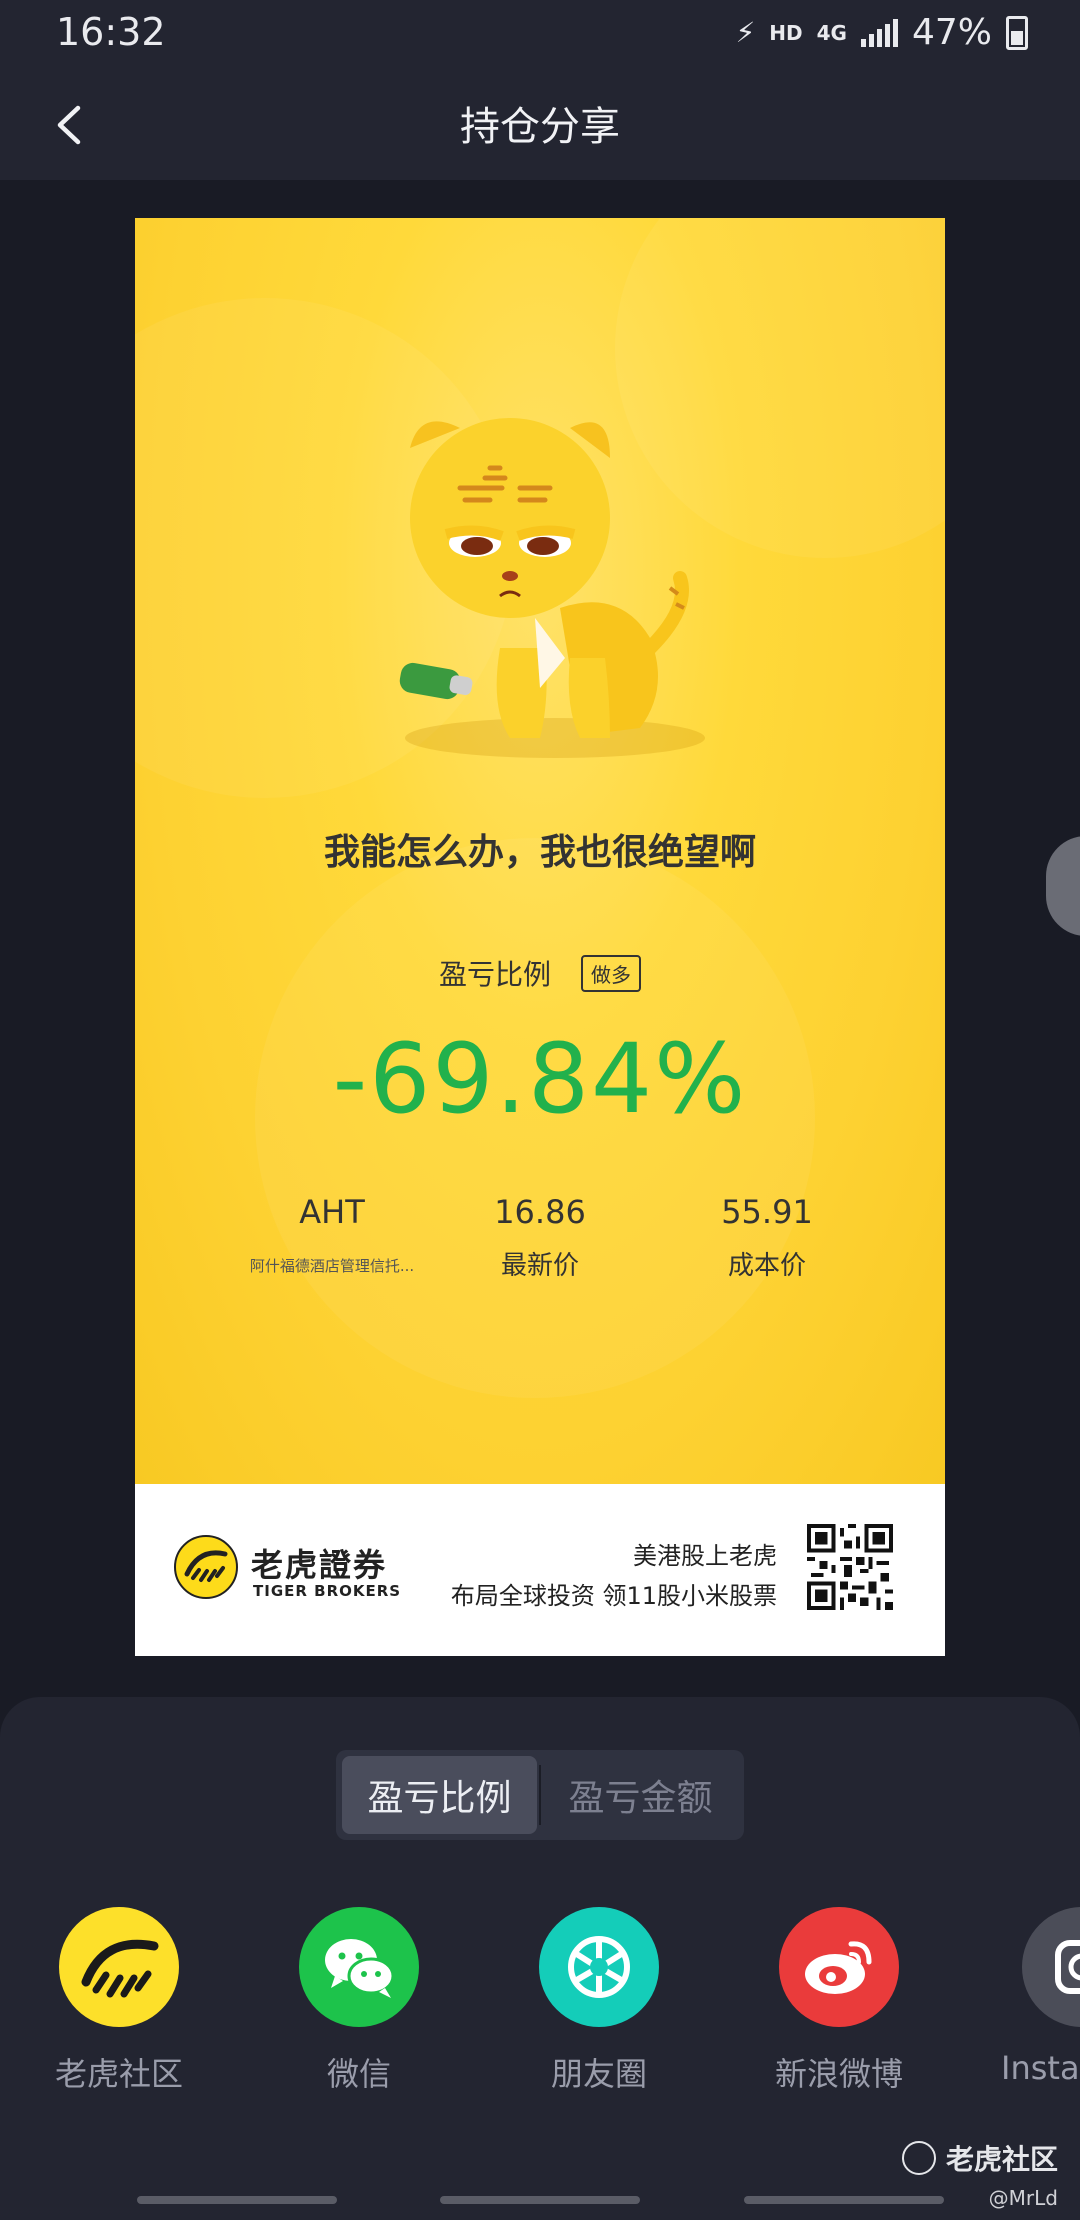  What do you see at coordinates (118, 2074) in the screenshot?
I see `share-label: 老虎社区` at bounding box center [118, 2074].